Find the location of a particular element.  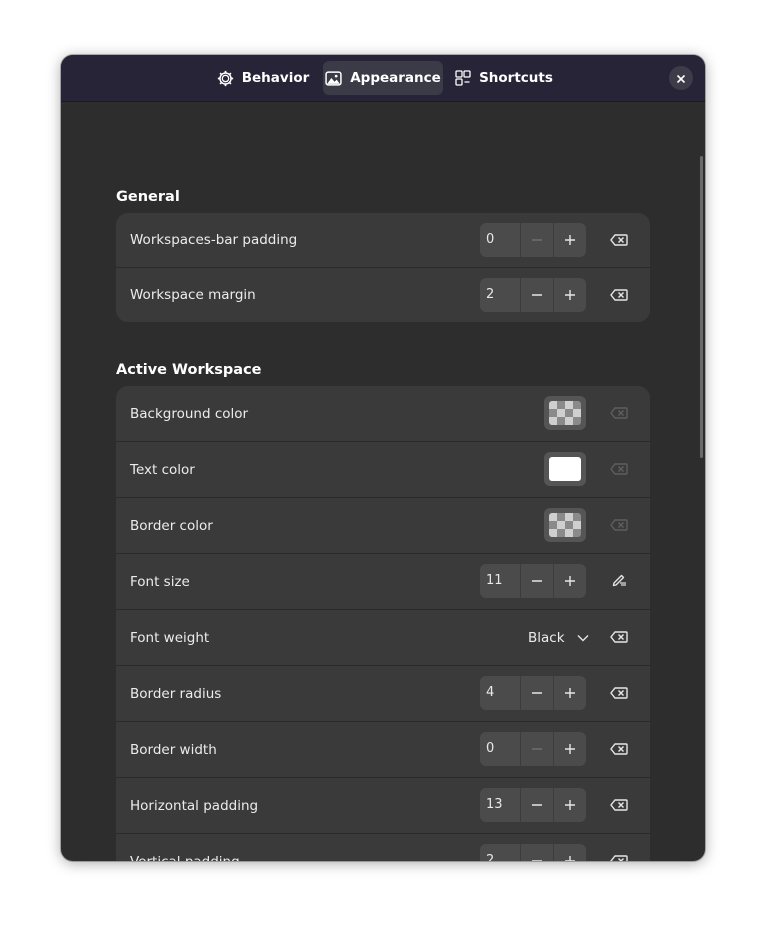

close-icon is located at coordinates (681, 78).